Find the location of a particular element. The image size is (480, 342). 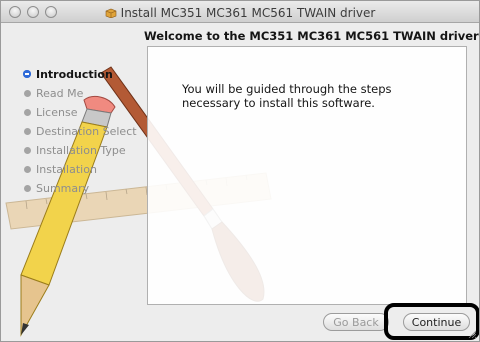

step-license: License is located at coordinates (80, 112).